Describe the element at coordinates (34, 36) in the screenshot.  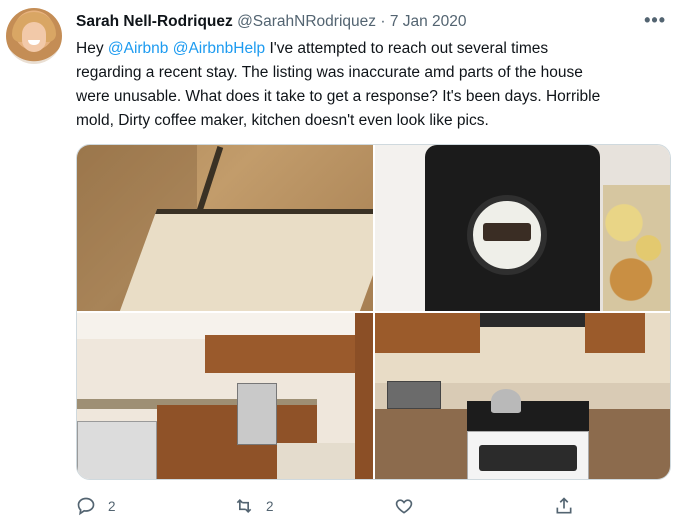
I see `avatar` at that location.